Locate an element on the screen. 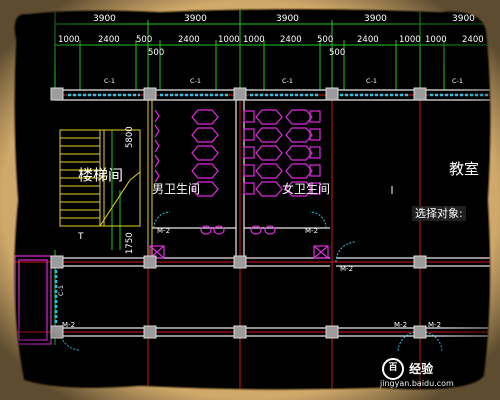 This screenshot has height=400, width=500. room-label-stairwell: 楼梯间 is located at coordinates (101, 175).